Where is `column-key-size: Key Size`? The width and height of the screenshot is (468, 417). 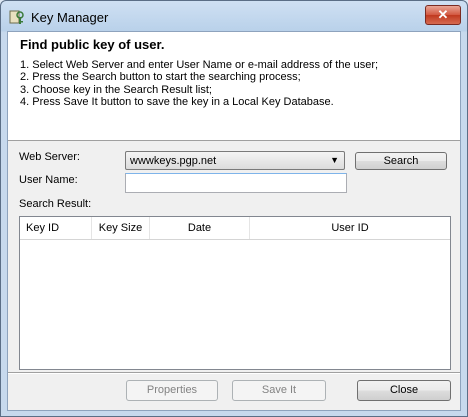 column-key-size: Key Size is located at coordinates (121, 228).